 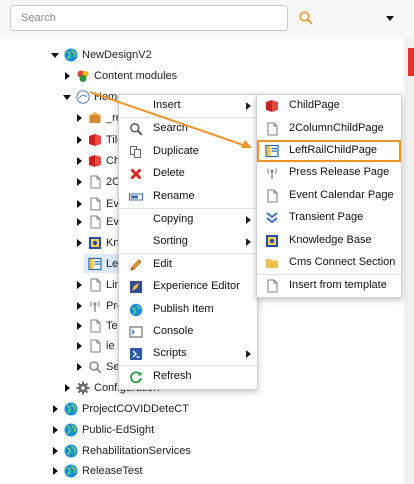 I want to click on tree-item-newdesignv2: NewDesignV2, so click(x=101, y=55).